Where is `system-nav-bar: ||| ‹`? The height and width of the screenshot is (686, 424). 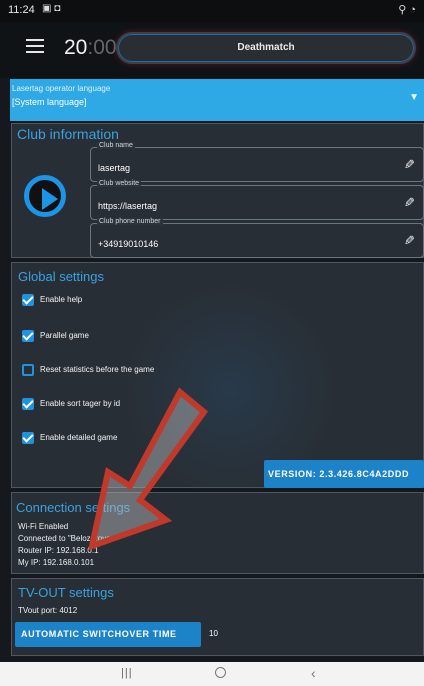 system-nav-bar: ||| ‹ is located at coordinates (212, 674).